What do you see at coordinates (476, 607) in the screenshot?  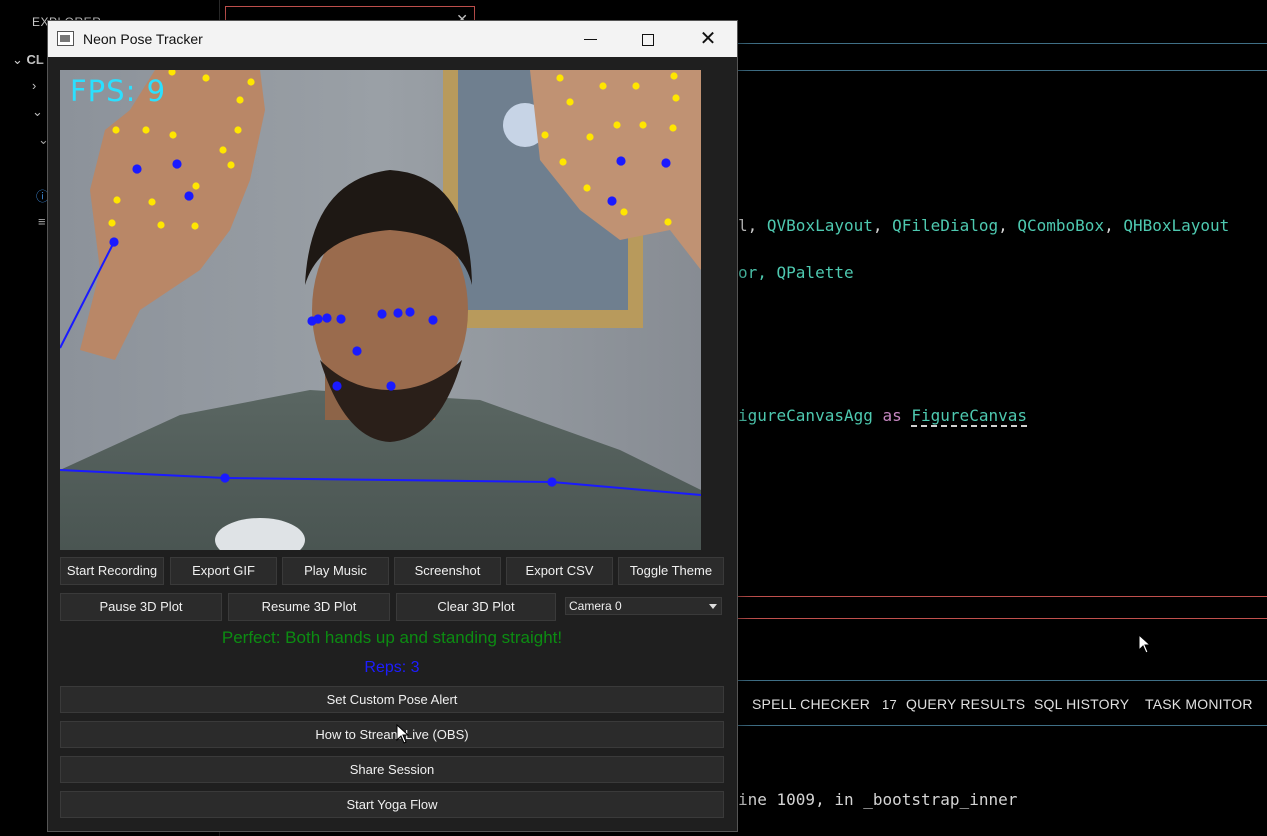 I see `clear-3d-plot-button: Clear 3D Plot` at bounding box center [476, 607].